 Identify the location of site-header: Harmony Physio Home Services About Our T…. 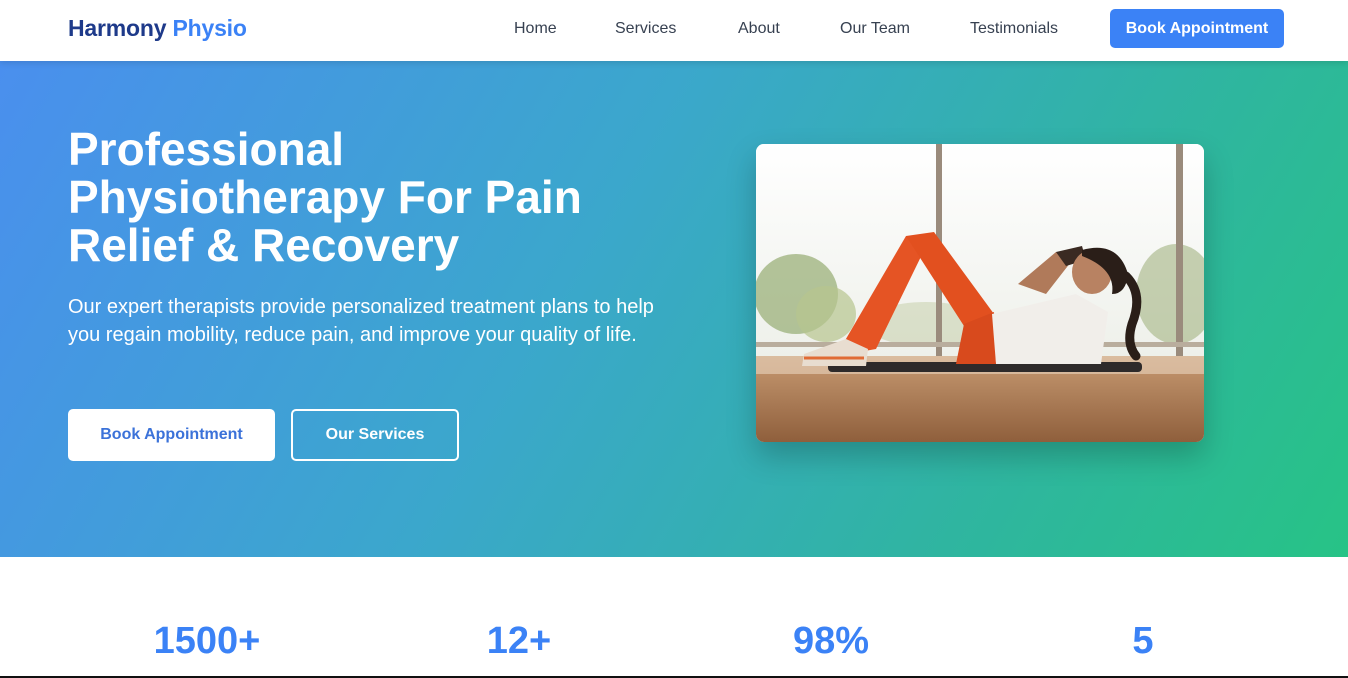
(674, 30).